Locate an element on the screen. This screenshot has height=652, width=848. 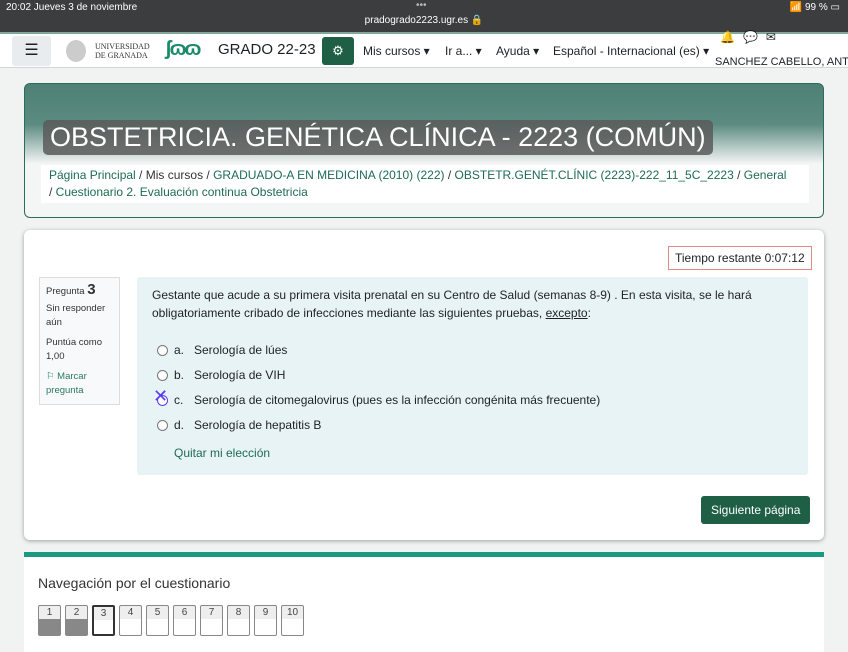
question-end: : is located at coordinates (589, 313).